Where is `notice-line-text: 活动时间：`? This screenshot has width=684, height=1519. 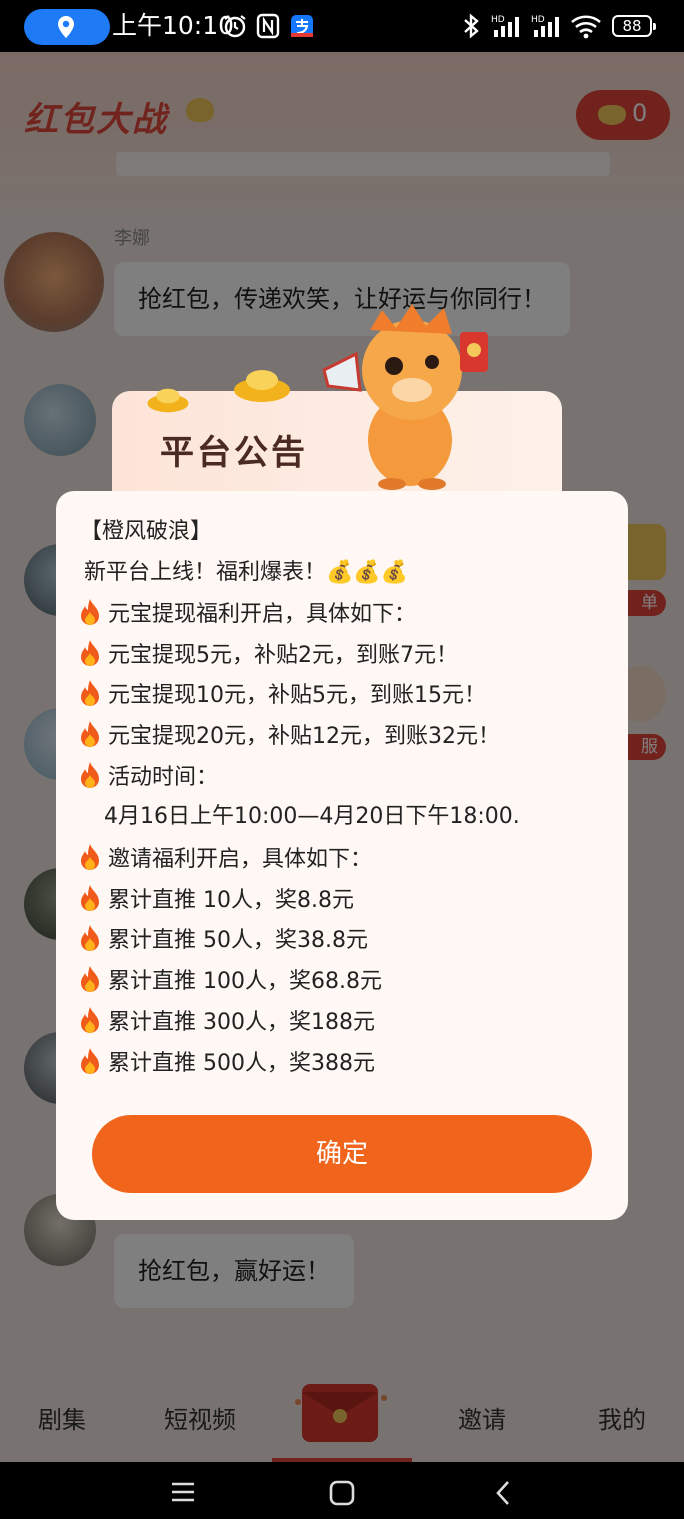
notice-line-text: 活动时间： is located at coordinates (163, 777).